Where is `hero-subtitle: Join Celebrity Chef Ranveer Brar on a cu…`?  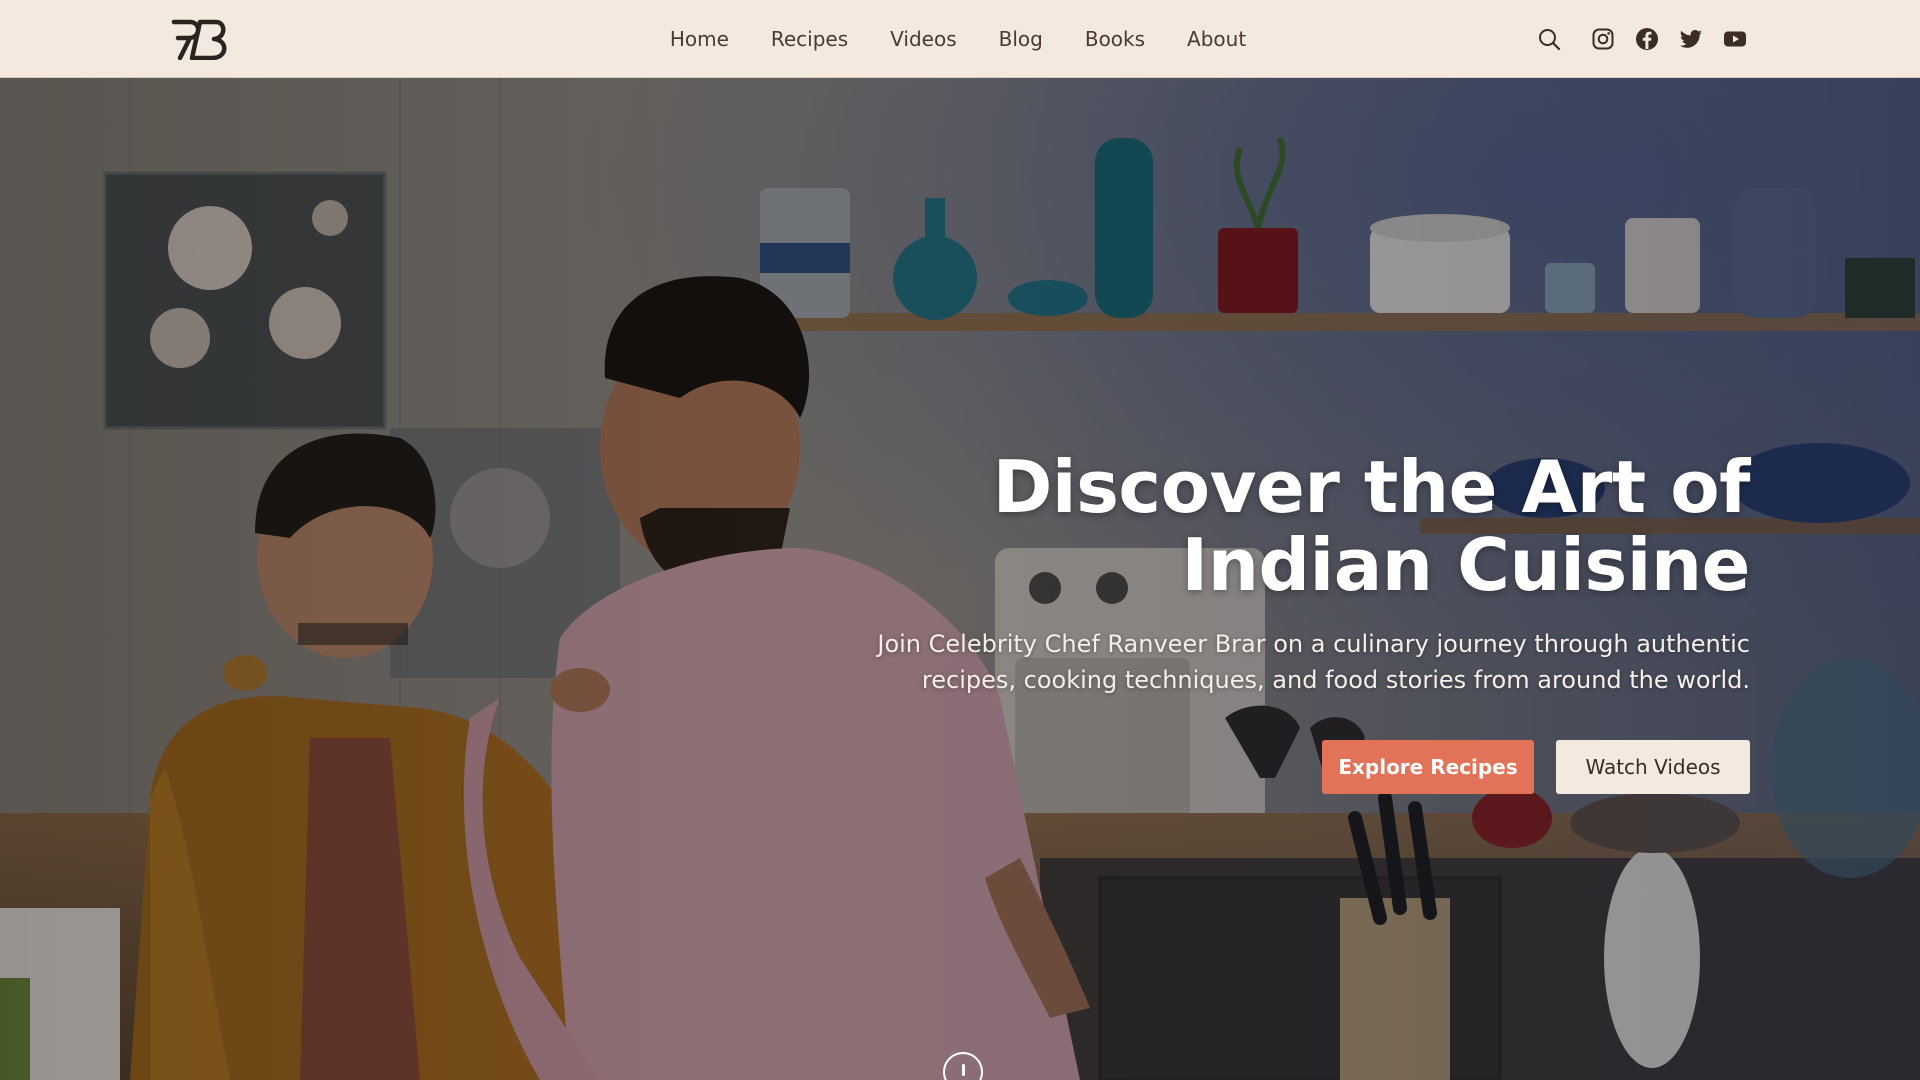 hero-subtitle: Join Celebrity Chef Ranveer Brar on a cu… is located at coordinates (1313, 662).